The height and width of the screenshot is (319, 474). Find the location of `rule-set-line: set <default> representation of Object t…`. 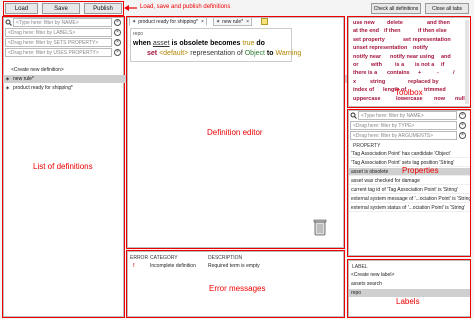

rule-set-line: set <default> representation of Object t… is located at coordinates (224, 53).